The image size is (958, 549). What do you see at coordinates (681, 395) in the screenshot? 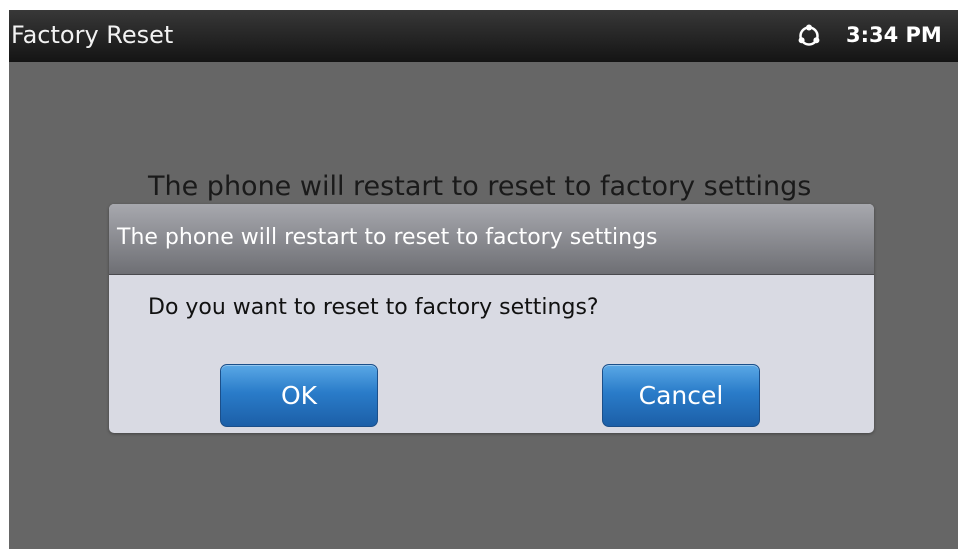
I see `cancel-button: Cancel` at bounding box center [681, 395].